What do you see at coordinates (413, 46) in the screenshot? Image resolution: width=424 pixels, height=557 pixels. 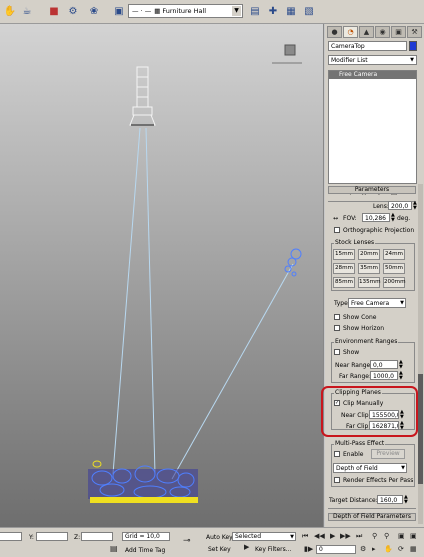 I see `object-color-swatch` at bounding box center [413, 46].